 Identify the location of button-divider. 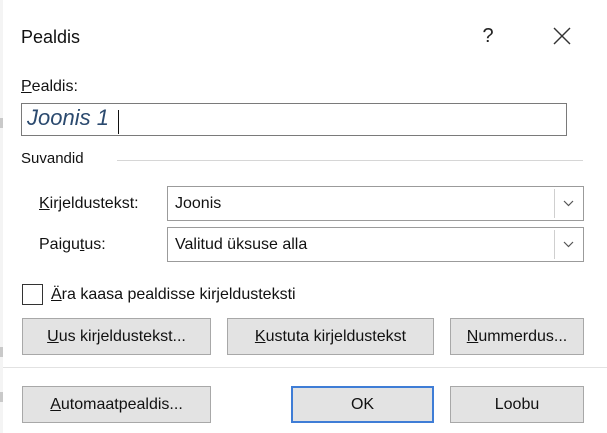
(305, 367).